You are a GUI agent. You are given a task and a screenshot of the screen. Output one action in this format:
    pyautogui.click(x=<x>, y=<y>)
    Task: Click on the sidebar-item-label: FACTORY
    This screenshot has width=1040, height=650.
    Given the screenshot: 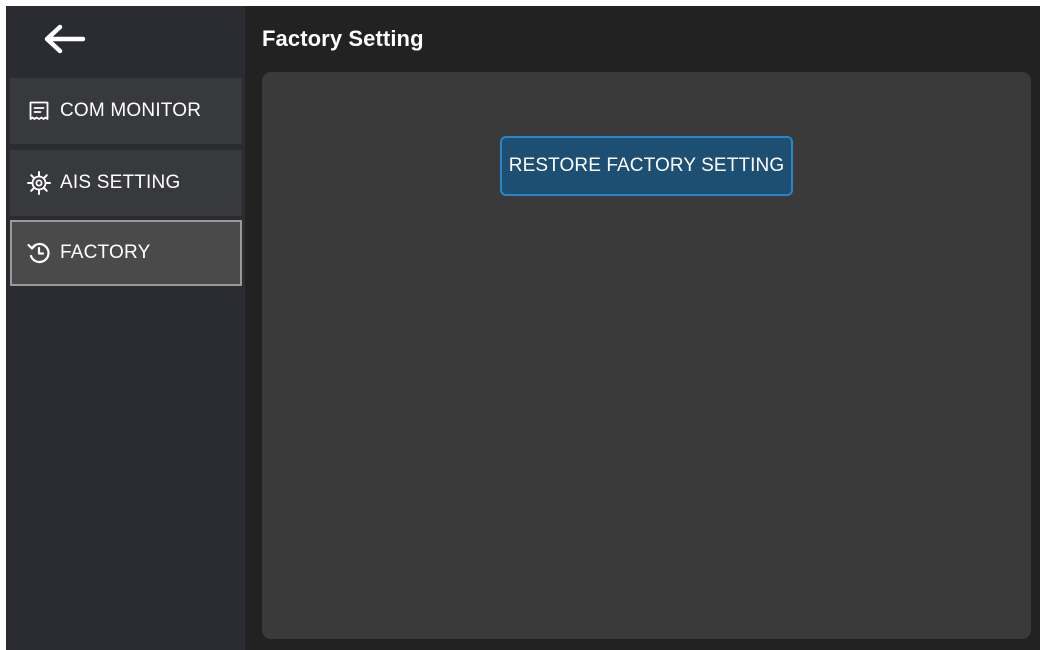 What is the action you would take?
    pyautogui.click(x=105, y=252)
    